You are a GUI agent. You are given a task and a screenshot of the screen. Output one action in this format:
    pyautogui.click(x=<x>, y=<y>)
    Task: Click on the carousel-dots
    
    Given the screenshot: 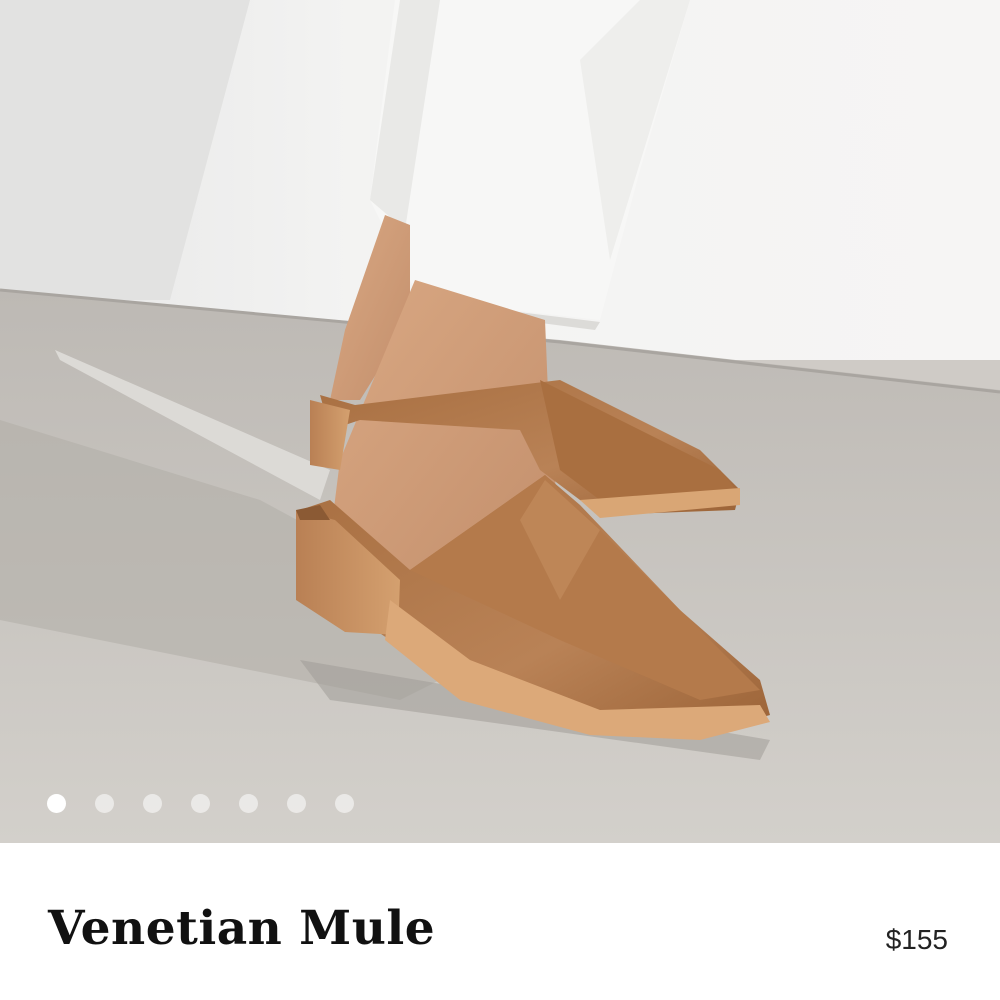 What is the action you would take?
    pyautogui.click(x=200, y=803)
    